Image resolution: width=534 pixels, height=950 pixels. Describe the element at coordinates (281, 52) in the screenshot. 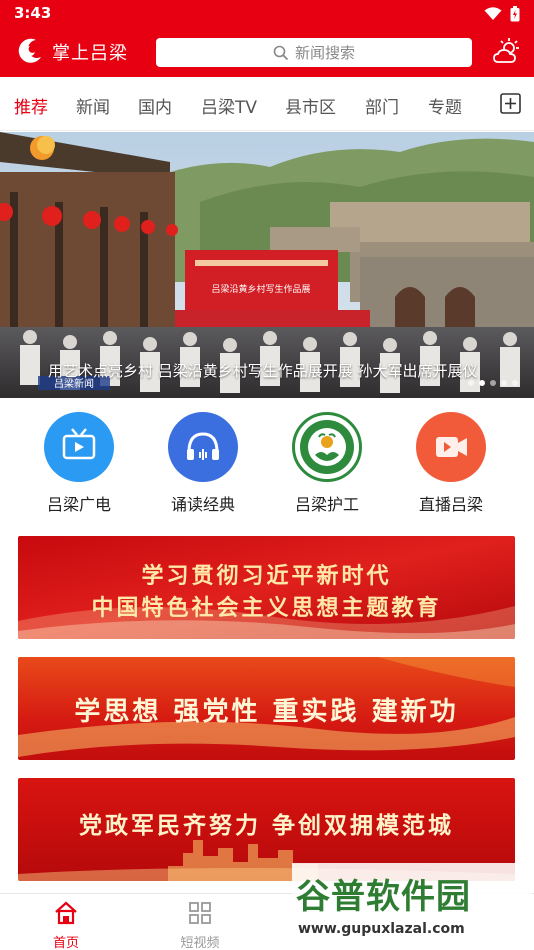

I see `search-icon` at that location.